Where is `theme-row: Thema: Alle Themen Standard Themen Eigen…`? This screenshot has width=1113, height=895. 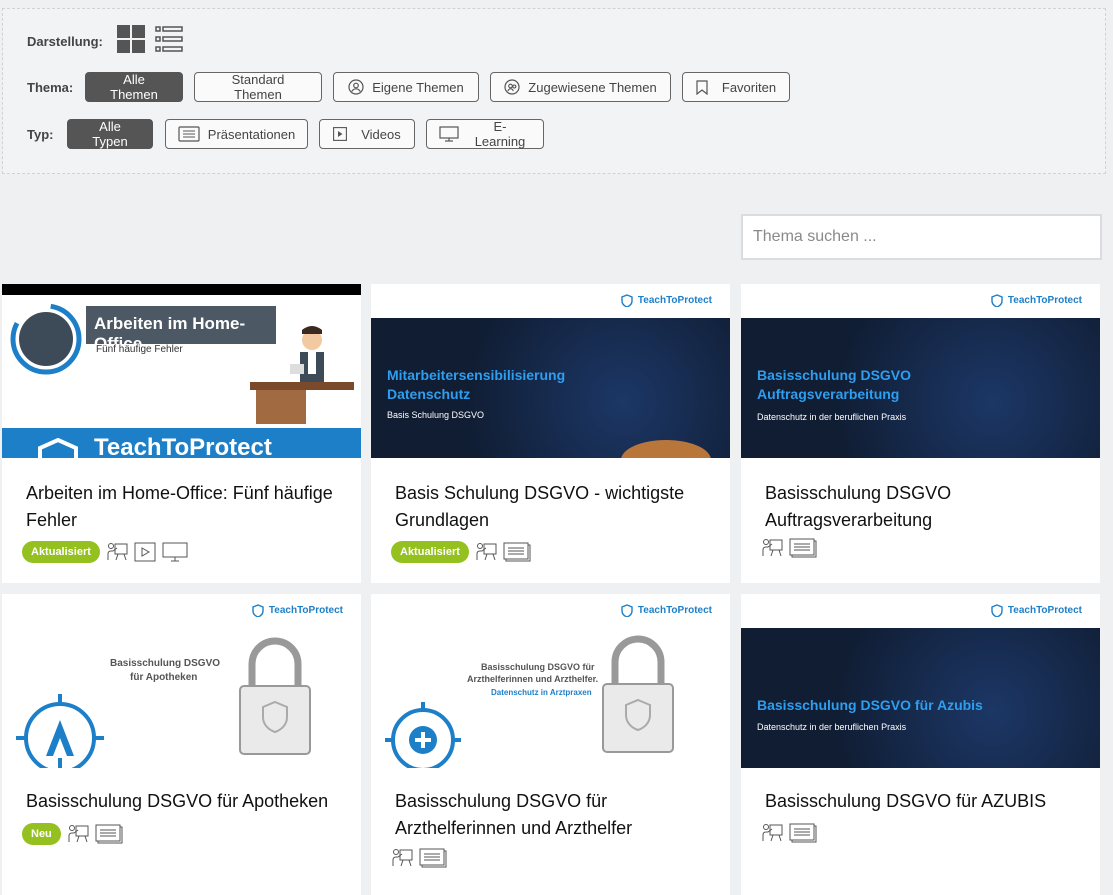 theme-row: Thema: Alle Themen Standard Themen Eigen… is located at coordinates (408, 87).